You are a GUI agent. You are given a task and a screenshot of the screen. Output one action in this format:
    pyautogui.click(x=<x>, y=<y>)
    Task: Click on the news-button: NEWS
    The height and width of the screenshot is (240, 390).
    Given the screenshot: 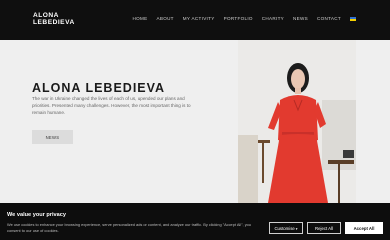 What is the action you would take?
    pyautogui.click(x=52, y=137)
    